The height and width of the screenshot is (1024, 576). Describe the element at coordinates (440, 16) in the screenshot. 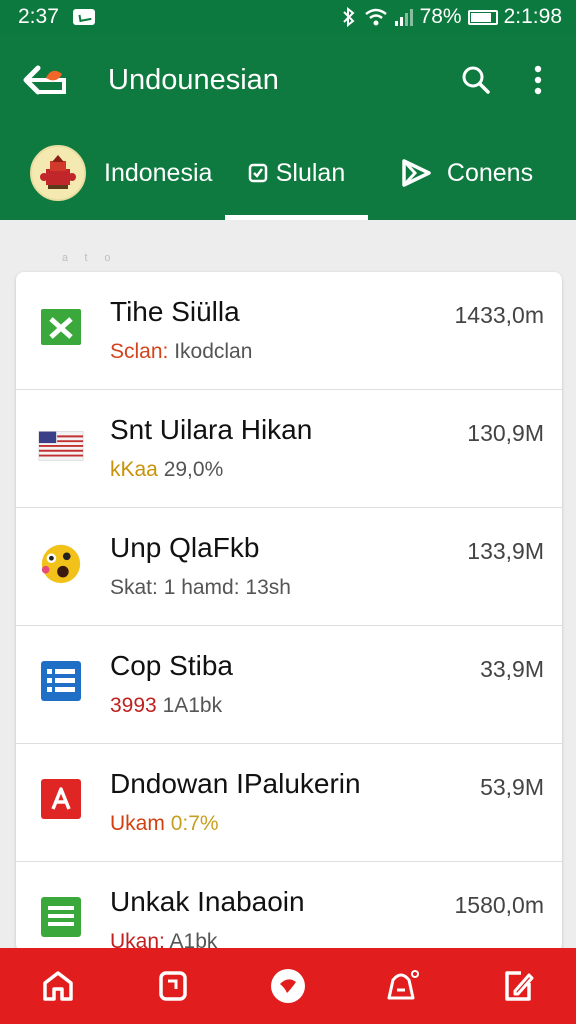

I see `battery-percent: 78%` at that location.